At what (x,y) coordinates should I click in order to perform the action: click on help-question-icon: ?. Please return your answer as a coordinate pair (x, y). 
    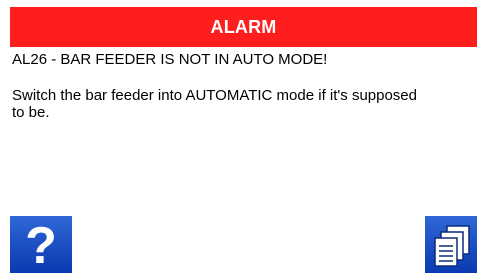
    Looking at the image, I should click on (41, 245).